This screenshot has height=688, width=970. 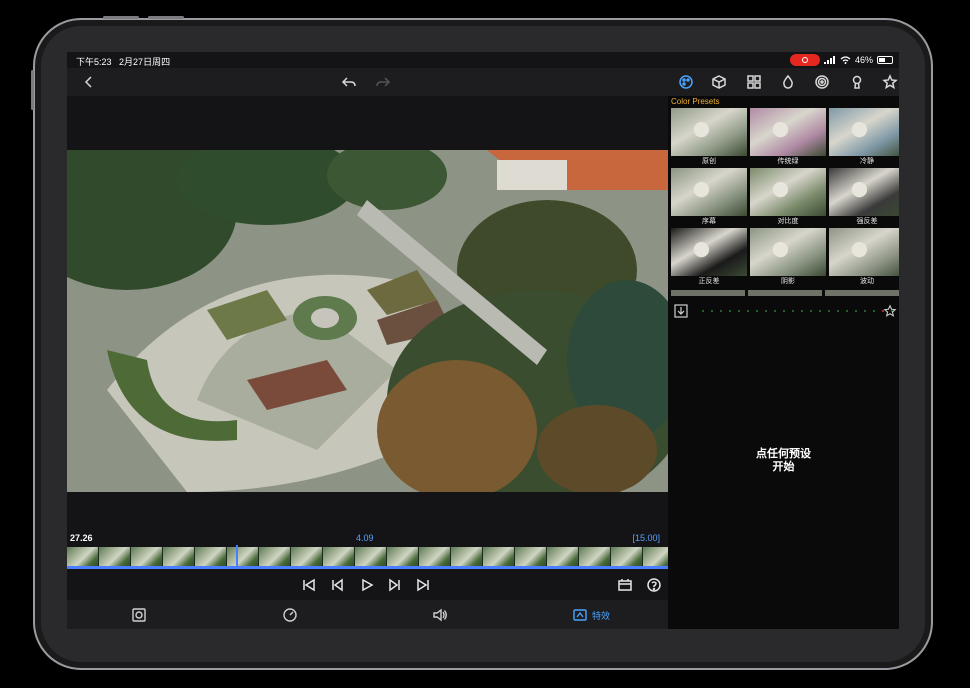 I want to click on effects-icon, so click(x=580, y=615).